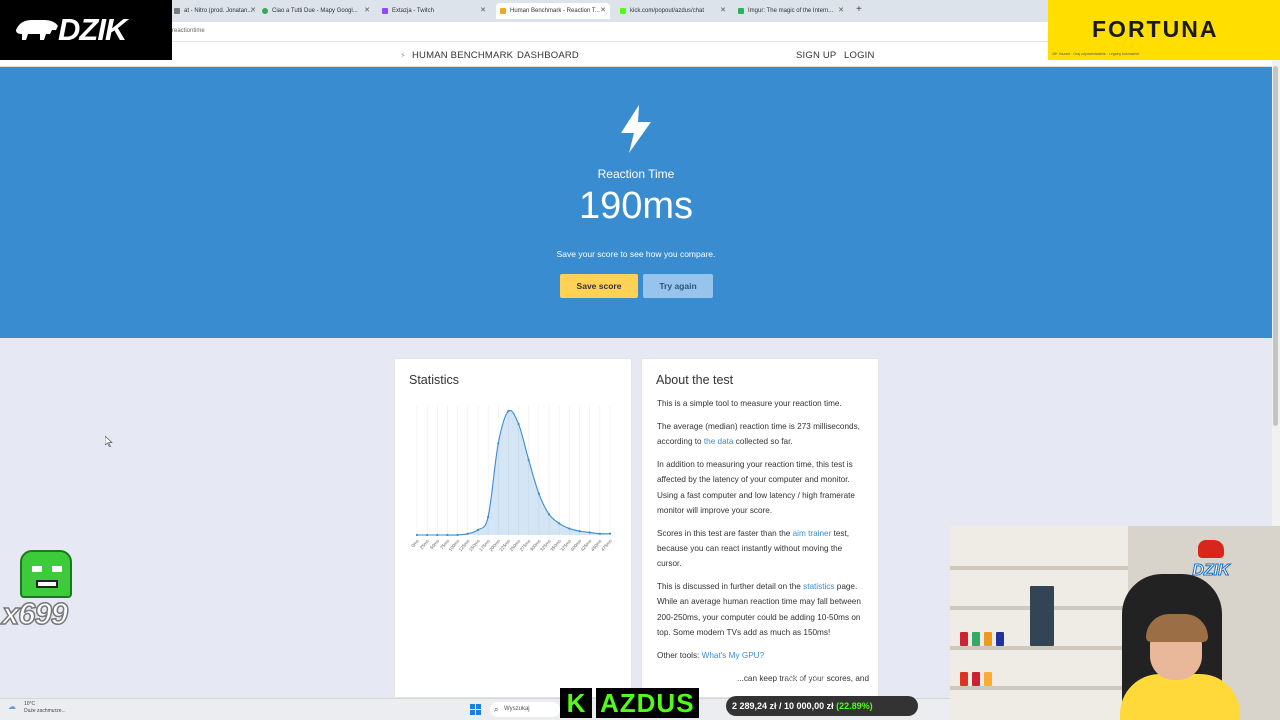 This screenshot has width=1280, height=720. I want to click on browser-tab-active: Human Benchmark - Reaction T... ✕, so click(553, 11).